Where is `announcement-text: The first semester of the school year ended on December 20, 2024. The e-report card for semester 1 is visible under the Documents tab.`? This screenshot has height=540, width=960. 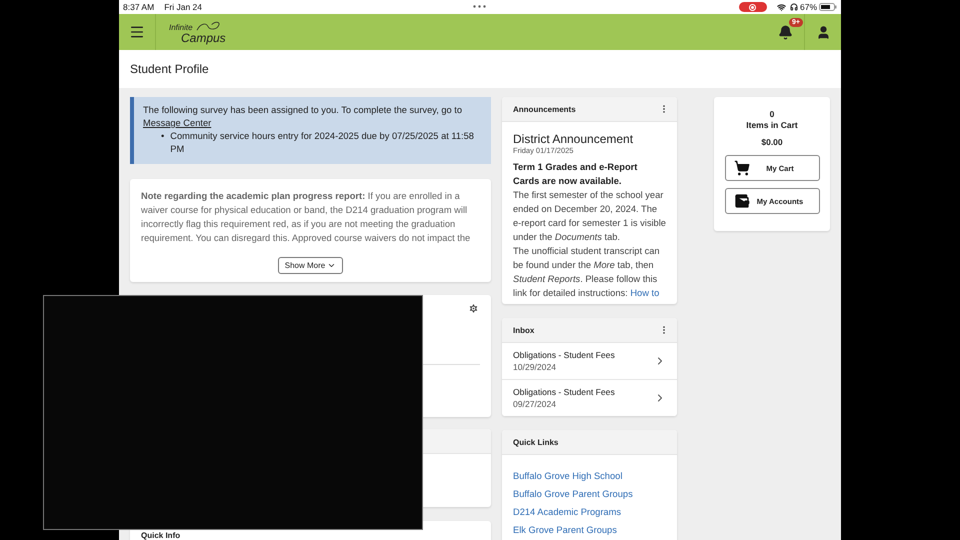
announcement-text: The first semester of the school year ended on December 20, 2024. The e-report card for semester 1 is visible under the Documents tab. is located at coordinates (589, 216).